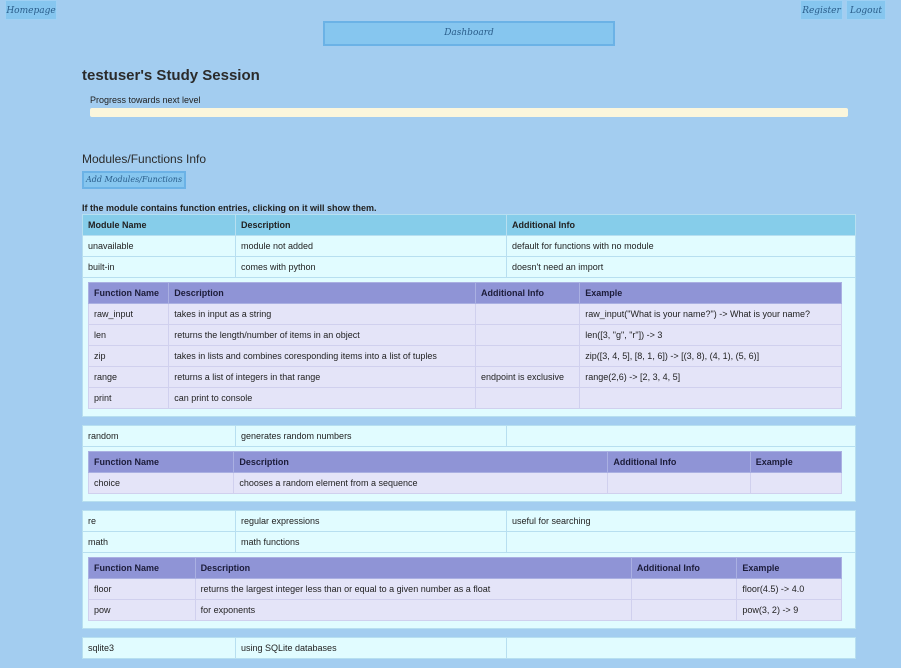  What do you see at coordinates (322, 377) in the screenshot?
I see `function-description-cell: returns a list of integers in that range` at bounding box center [322, 377].